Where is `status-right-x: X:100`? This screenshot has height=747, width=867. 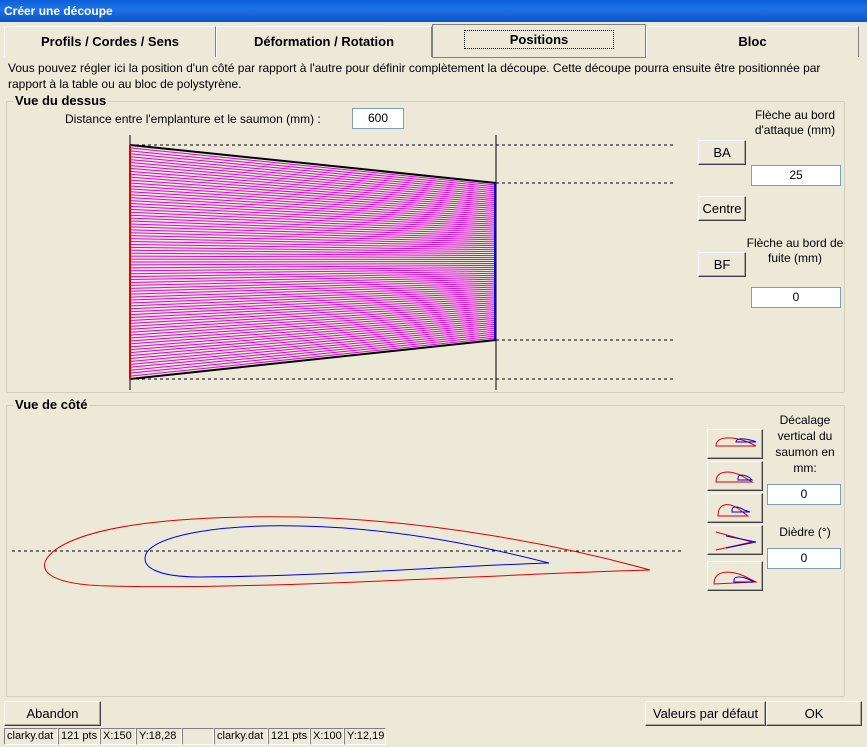
status-right-x: X:100 is located at coordinates (327, 736).